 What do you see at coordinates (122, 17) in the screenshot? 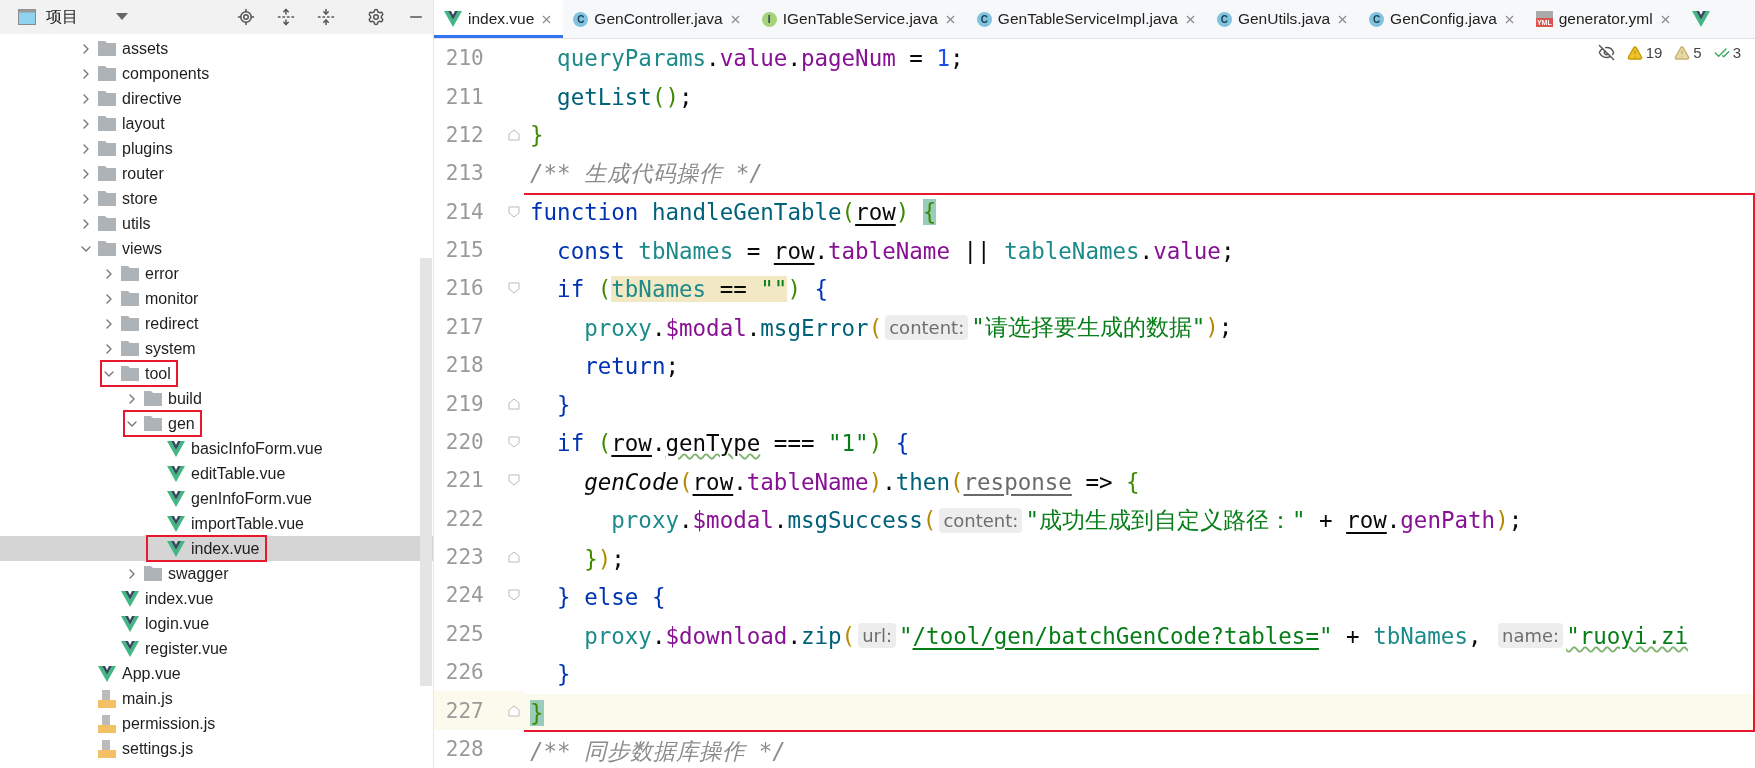
I see `dropdown-caret-icon` at bounding box center [122, 17].